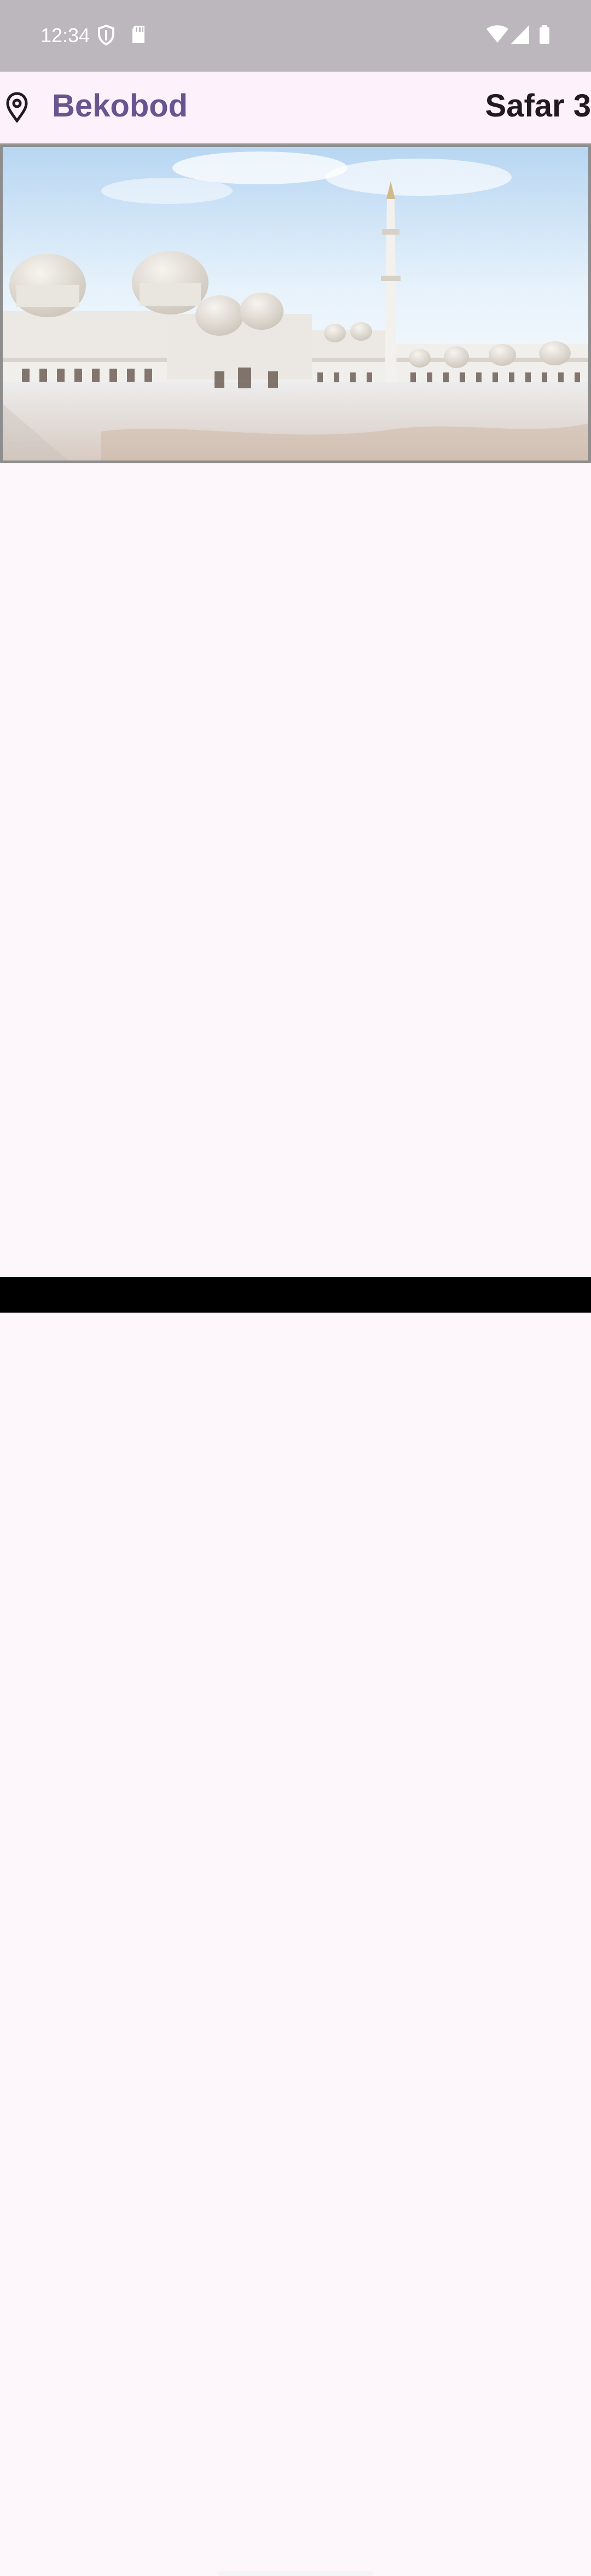 The image size is (591, 2576). I want to click on hero-image-frame, so click(296, 303).